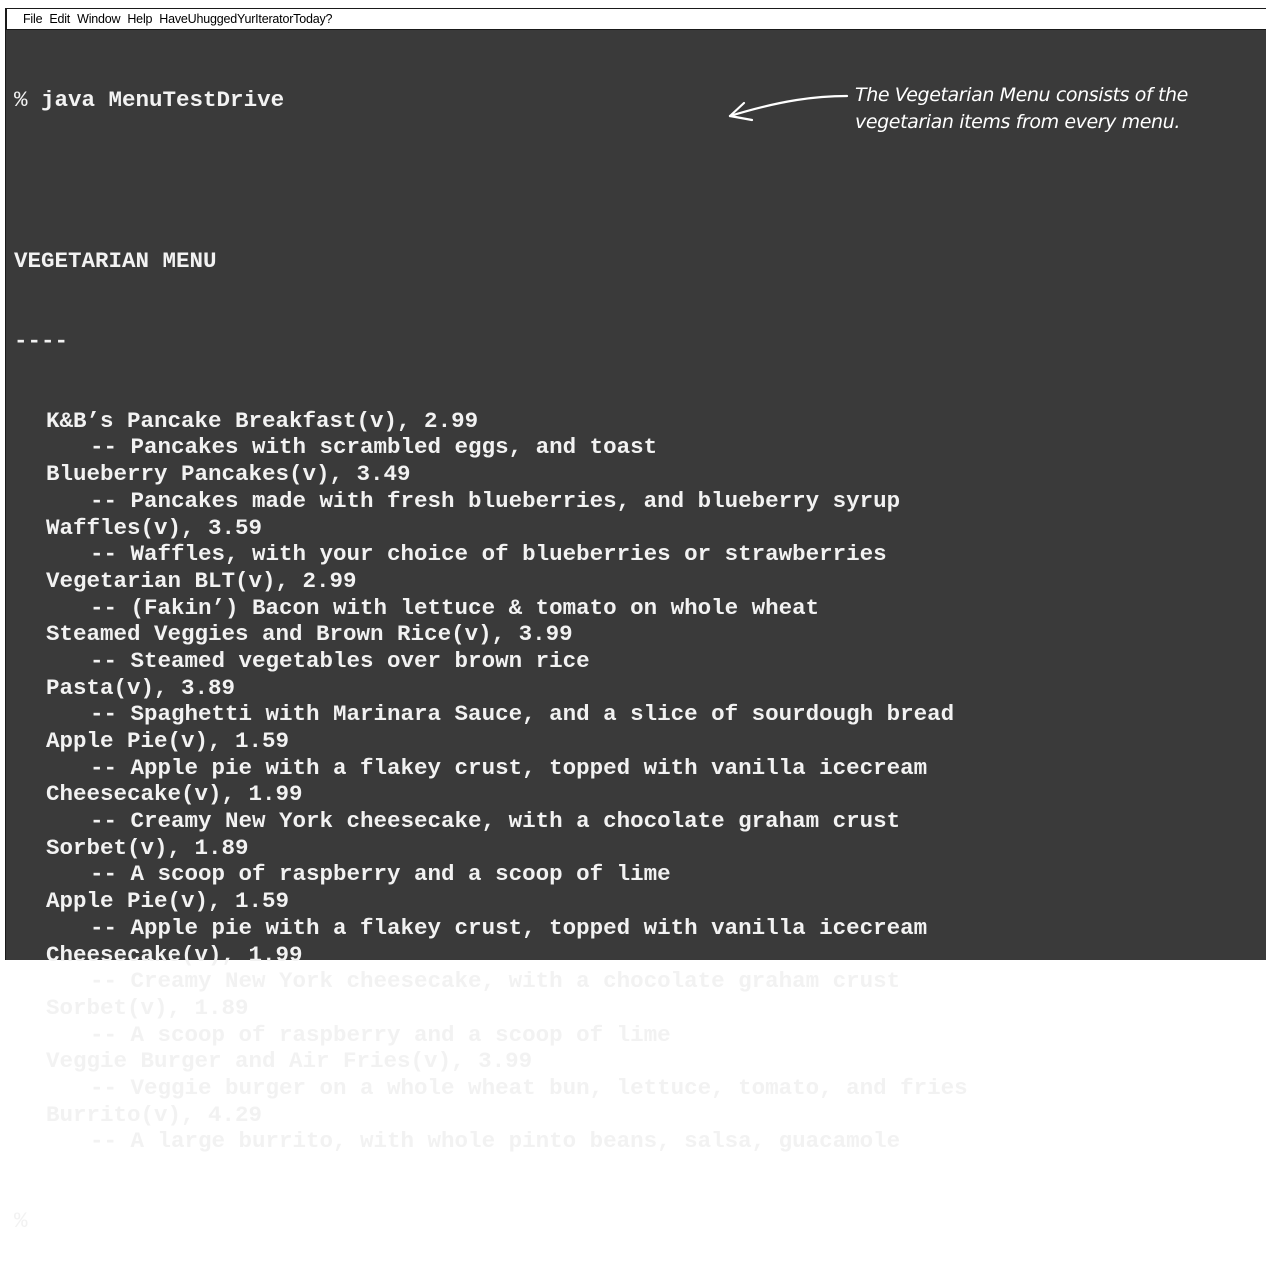 The width and height of the screenshot is (1266, 1262). Describe the element at coordinates (340, 660) in the screenshot. I see `menu-item-description: -- Steamed vegetables over brown rice` at that location.